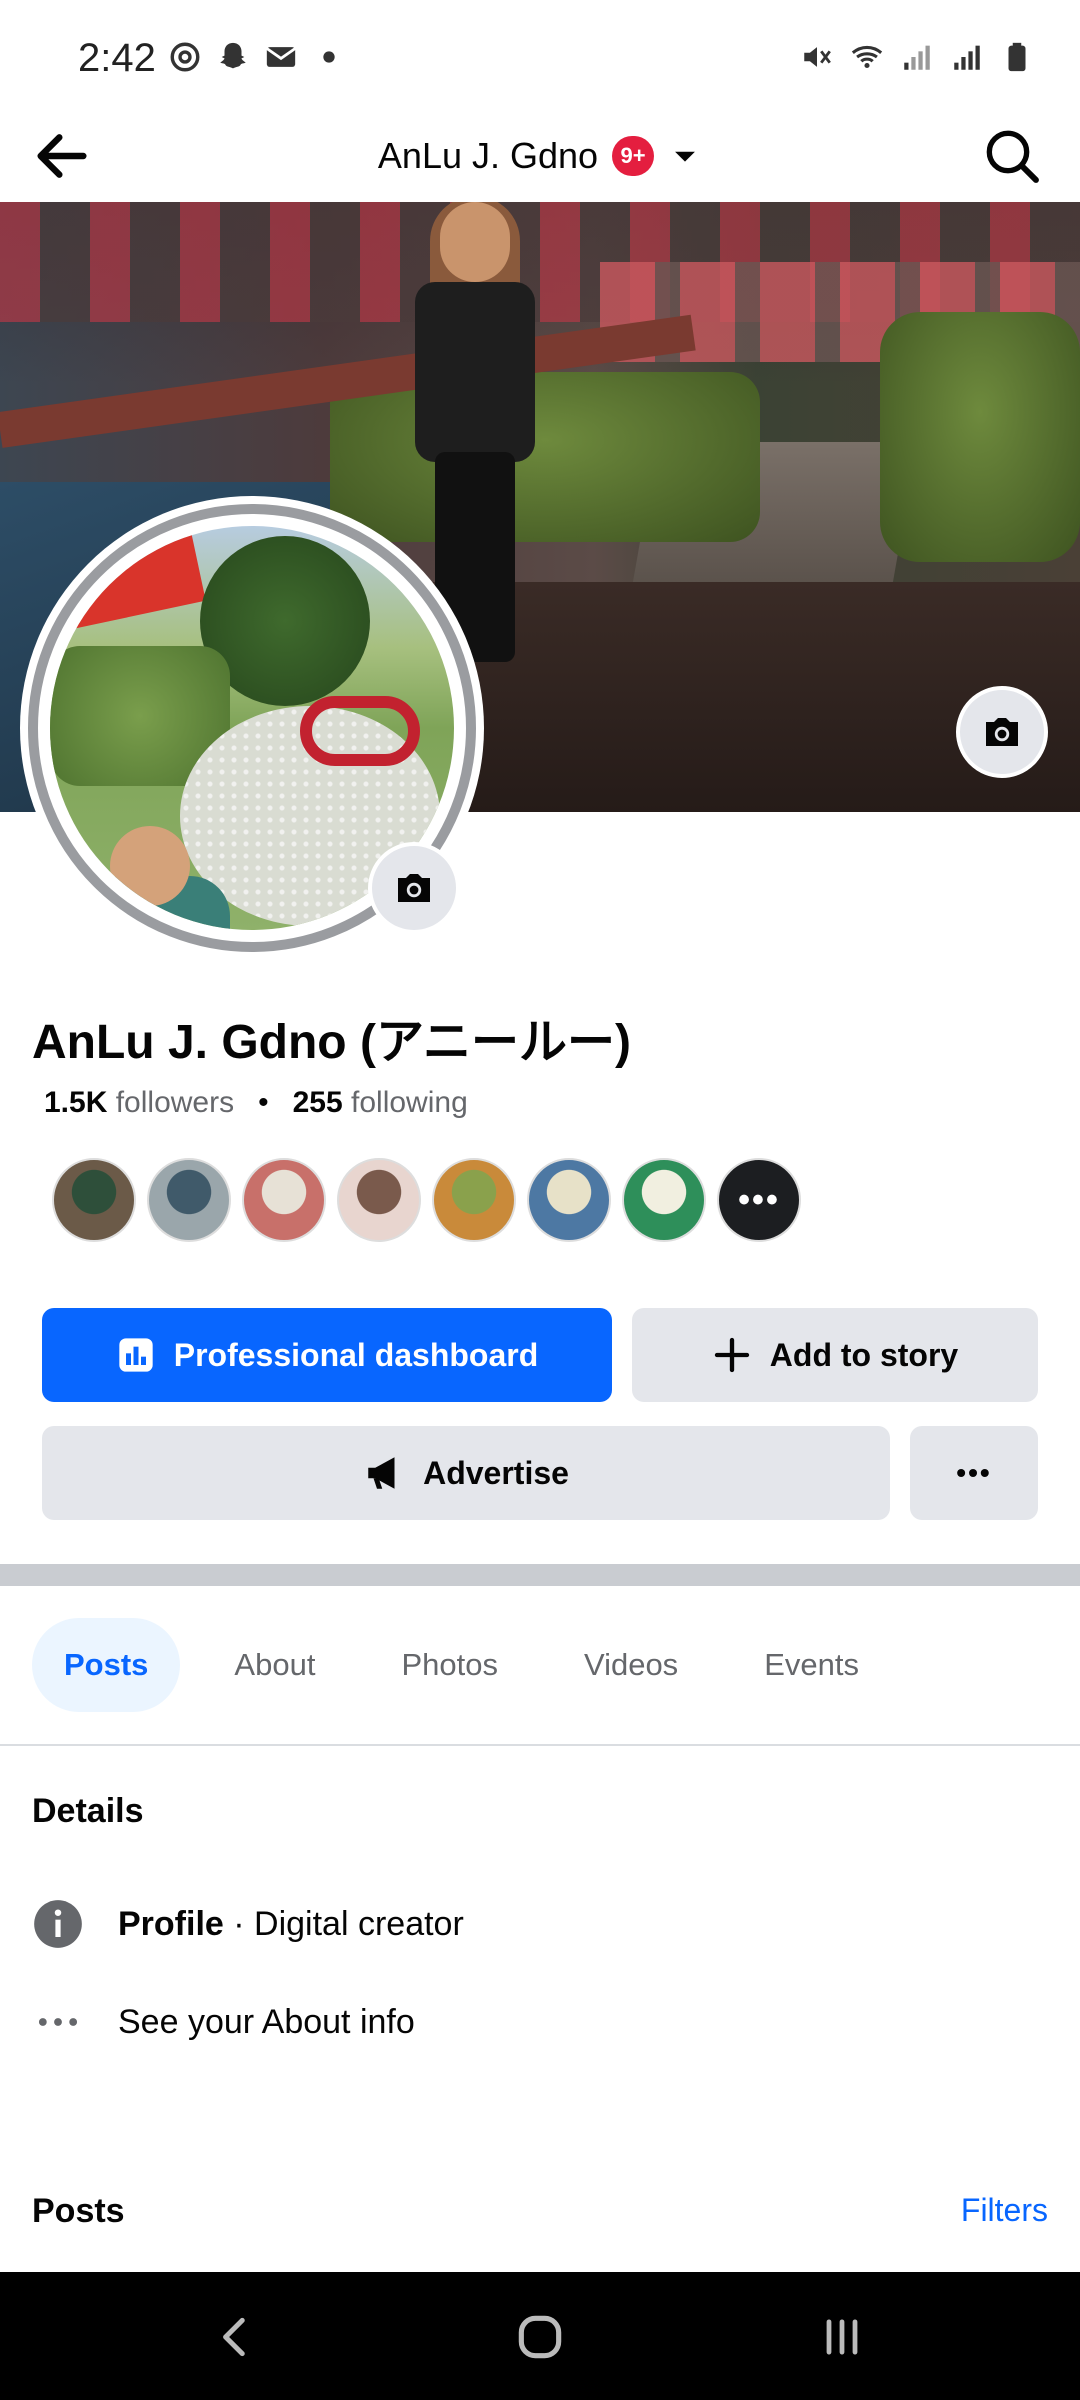 The image size is (1080, 2400). I want to click on professional-dashboard-button: Professional dashboard, so click(327, 1355).